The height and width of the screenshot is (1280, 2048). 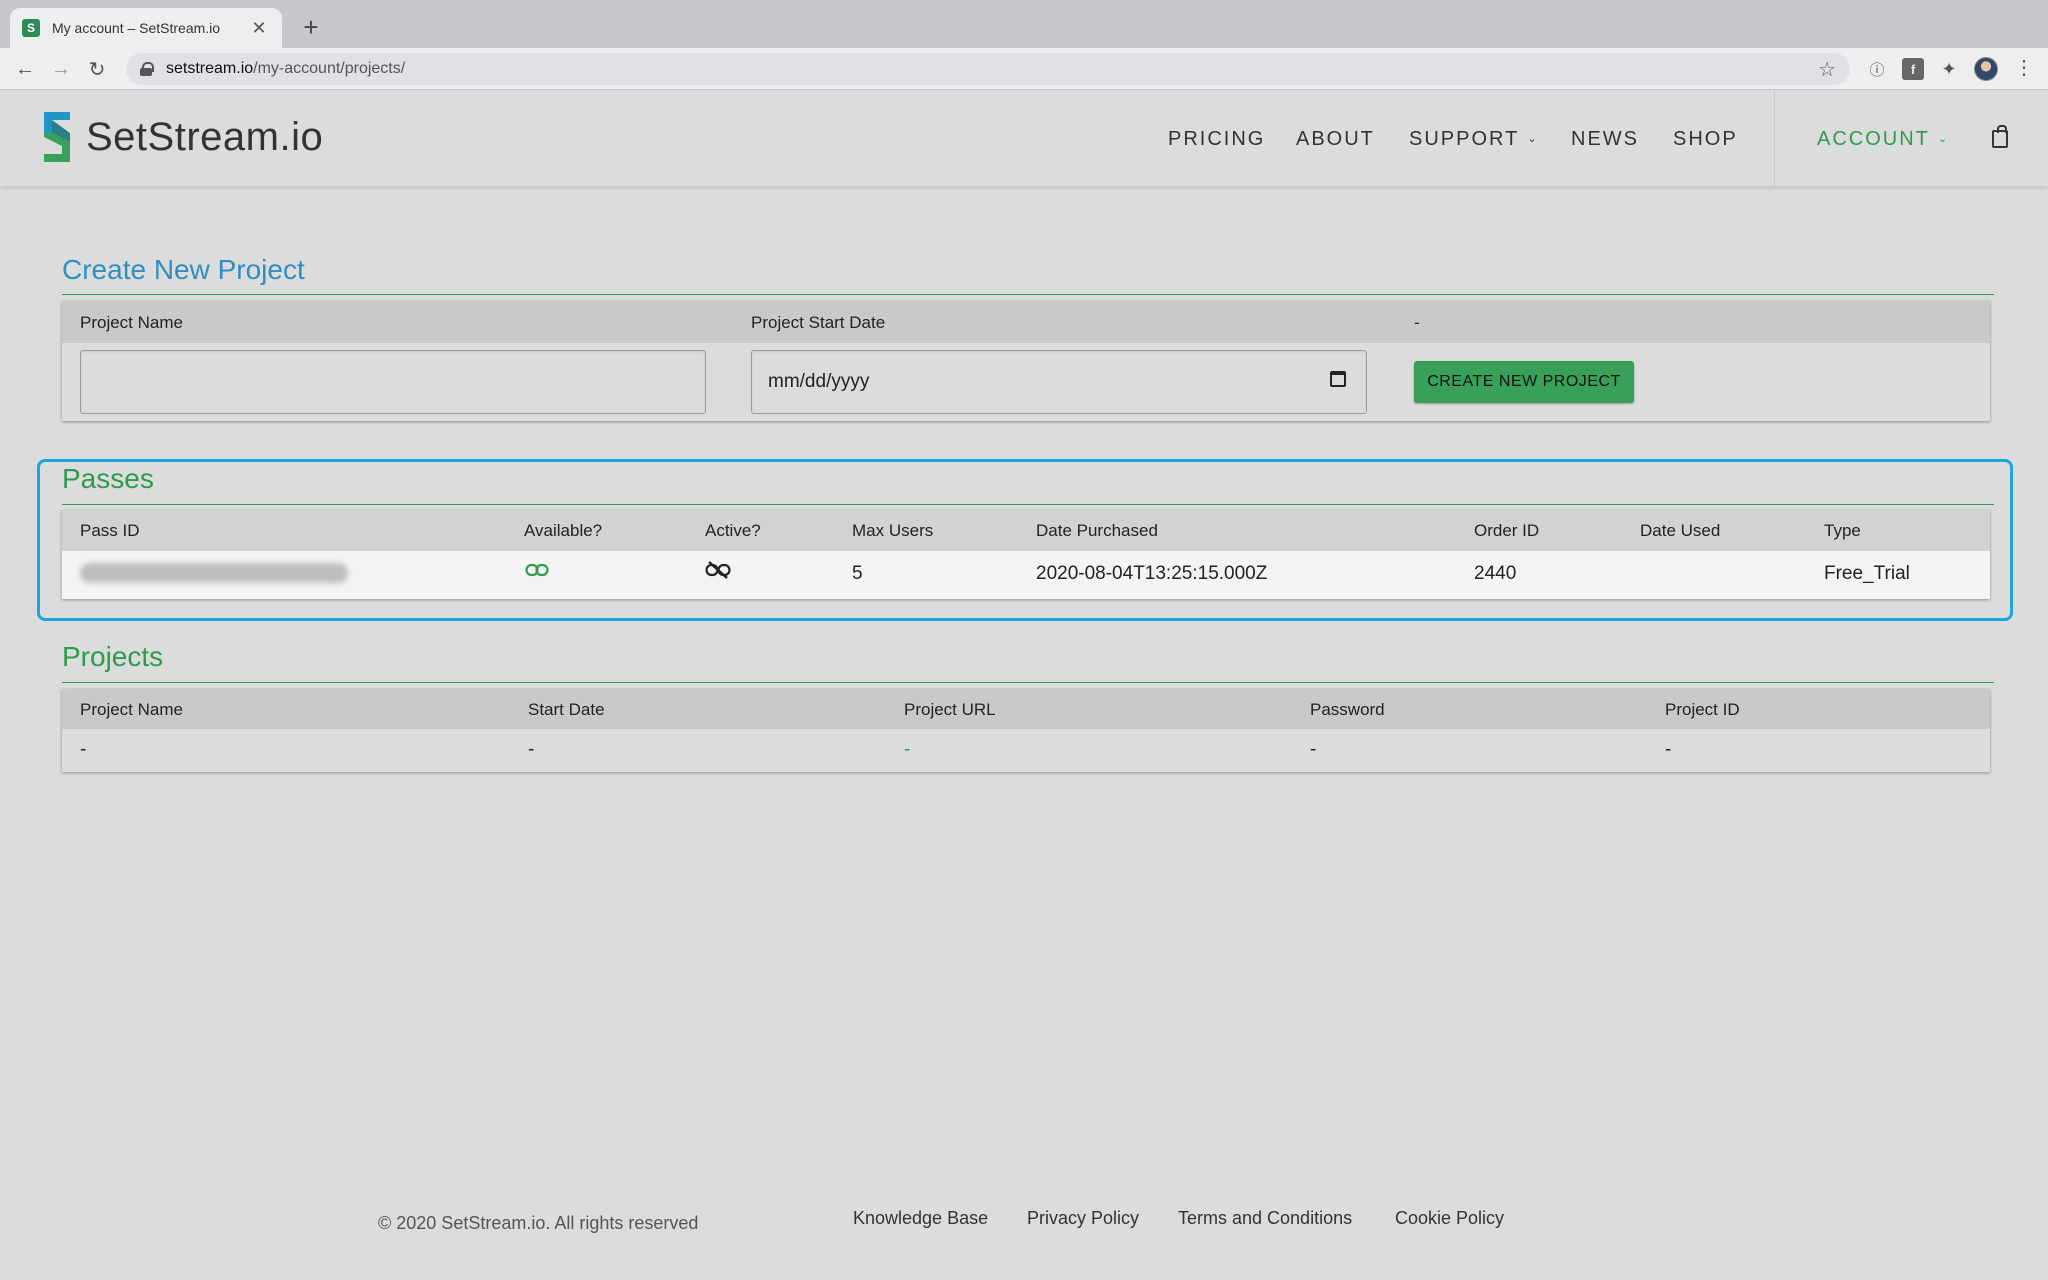 I want to click on address-bar: setstream.io/my-account/projects/ ☆, so click(x=988, y=69).